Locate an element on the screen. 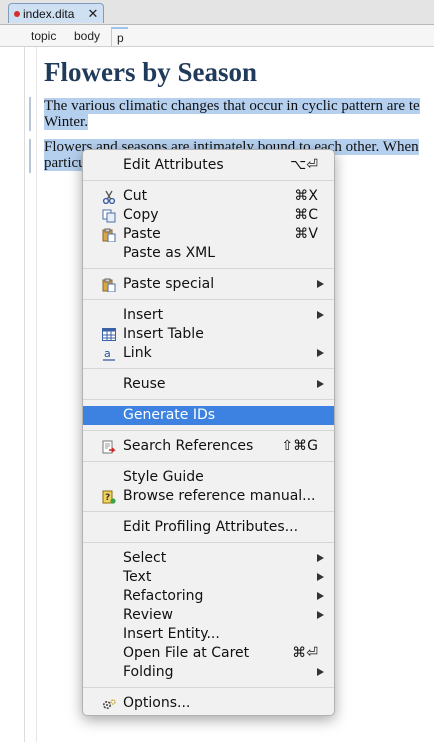  menu-item-style-guide: Style Guide is located at coordinates (208, 477).